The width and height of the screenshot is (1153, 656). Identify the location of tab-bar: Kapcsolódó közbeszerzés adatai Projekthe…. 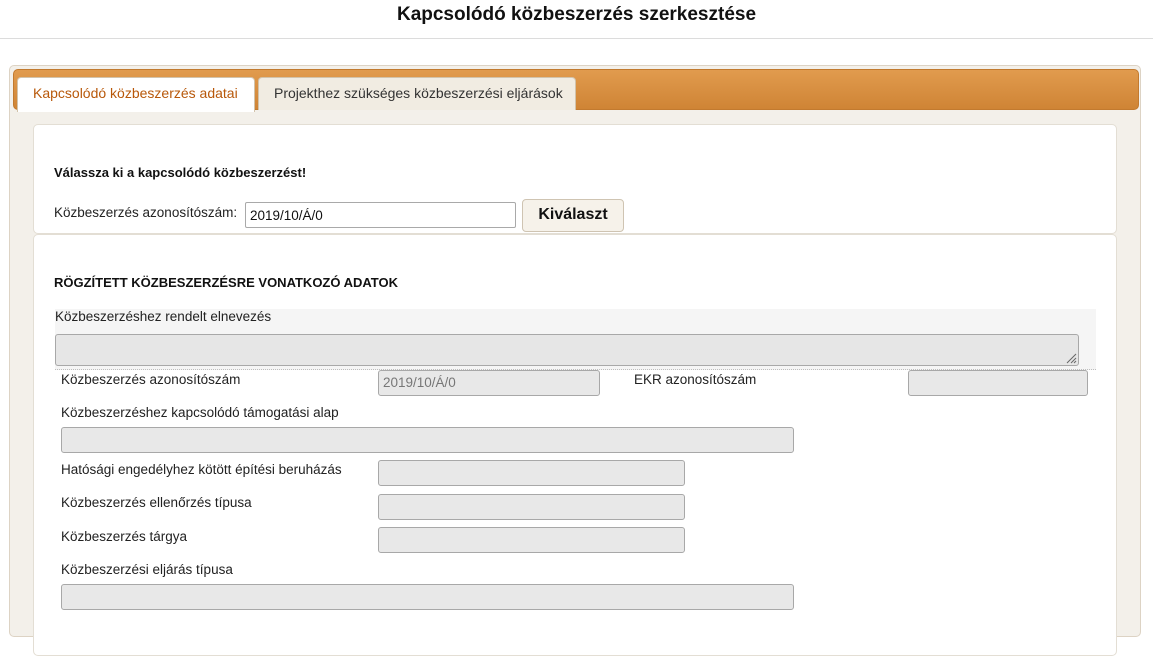
(576, 90).